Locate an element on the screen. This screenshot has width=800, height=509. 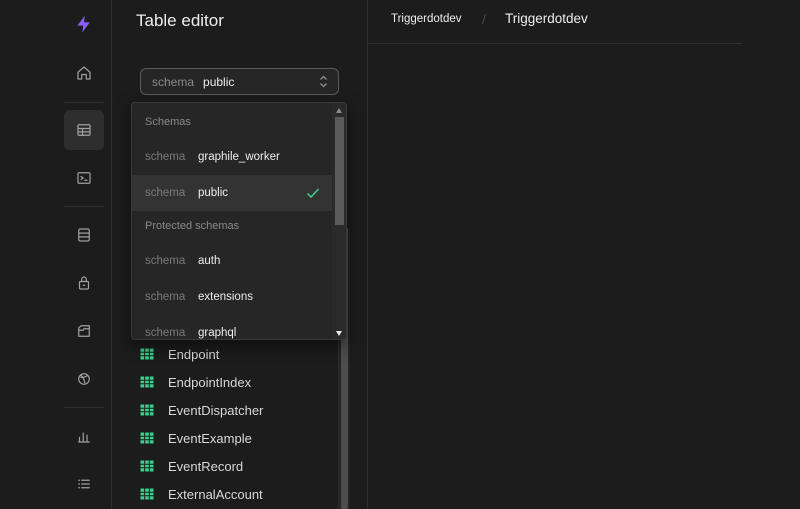
realtime-icon is located at coordinates (84, 379).